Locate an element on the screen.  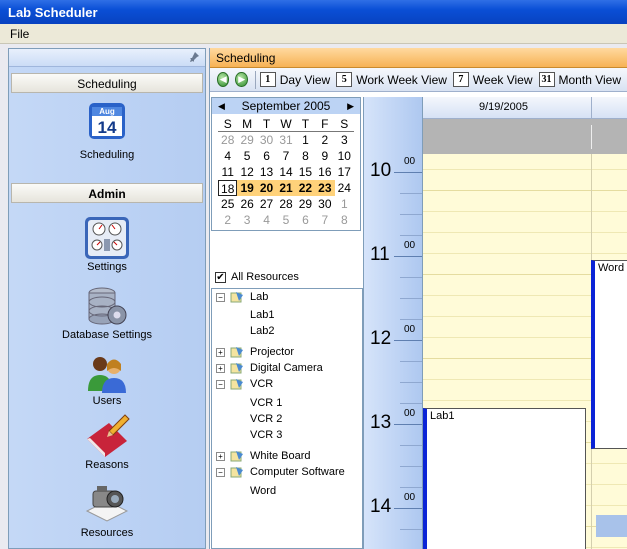
tree-node-vcr-1: VCR 1 is located at coordinates (266, 403).